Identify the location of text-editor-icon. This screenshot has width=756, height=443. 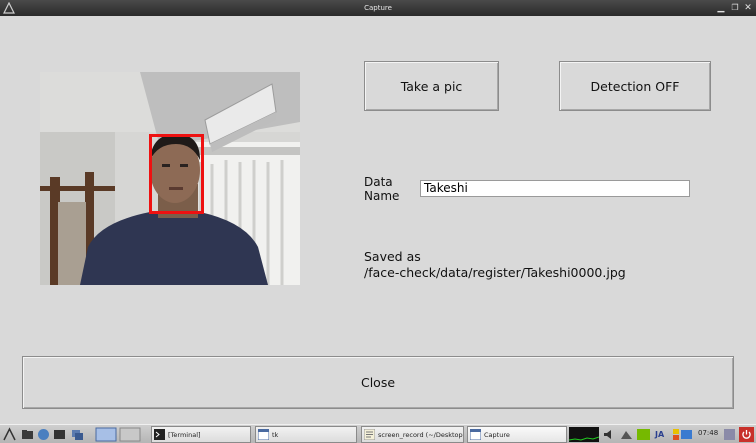
(369, 434).